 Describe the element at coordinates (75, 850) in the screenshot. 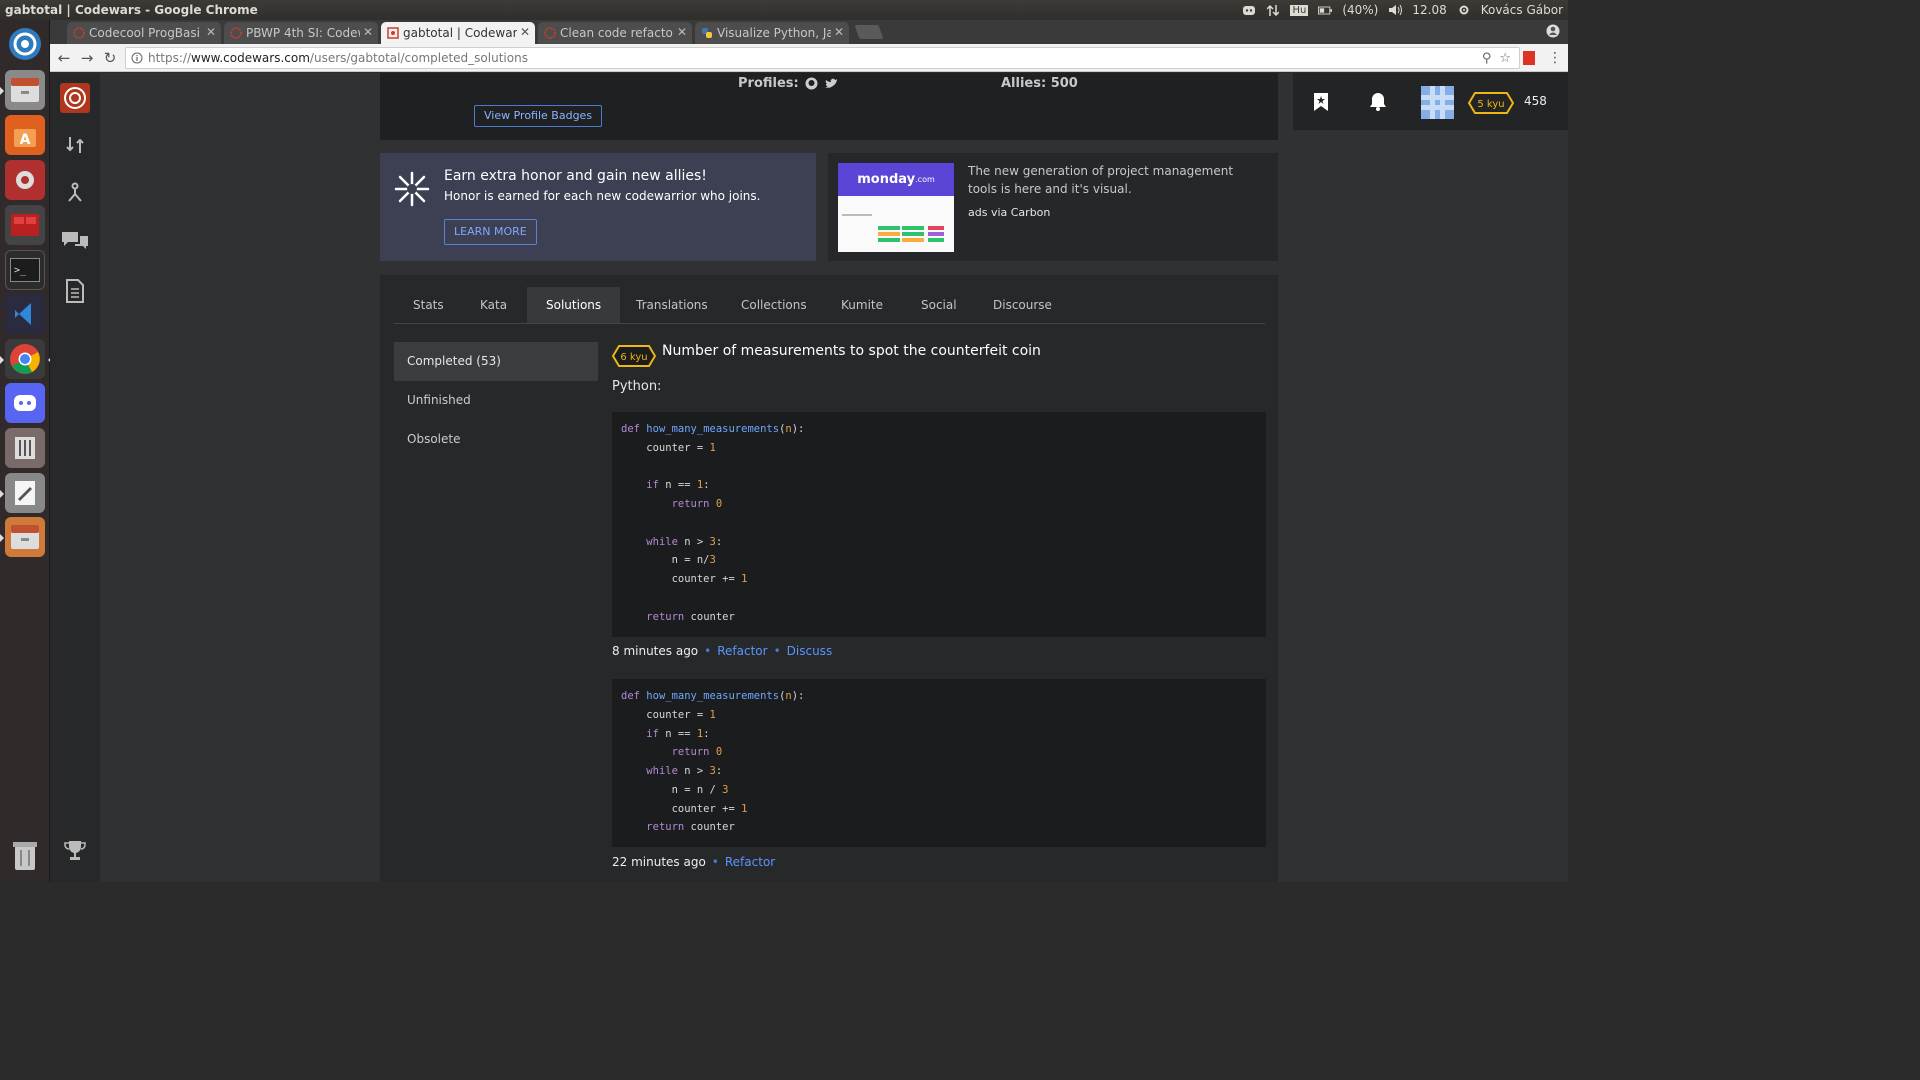

I see `trophy-icon` at that location.